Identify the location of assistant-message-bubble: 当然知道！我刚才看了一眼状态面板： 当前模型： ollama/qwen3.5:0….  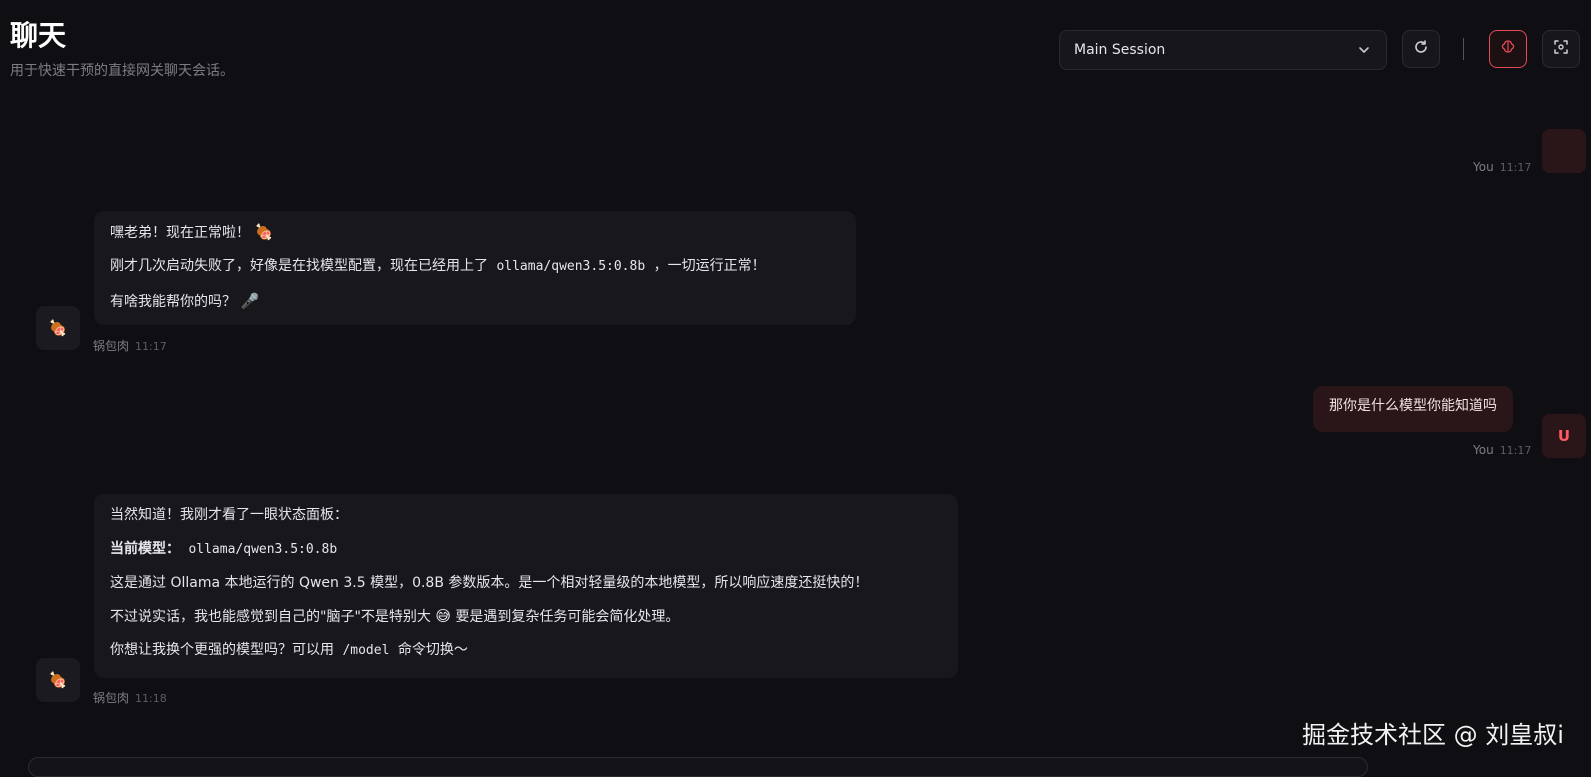
(526, 586).